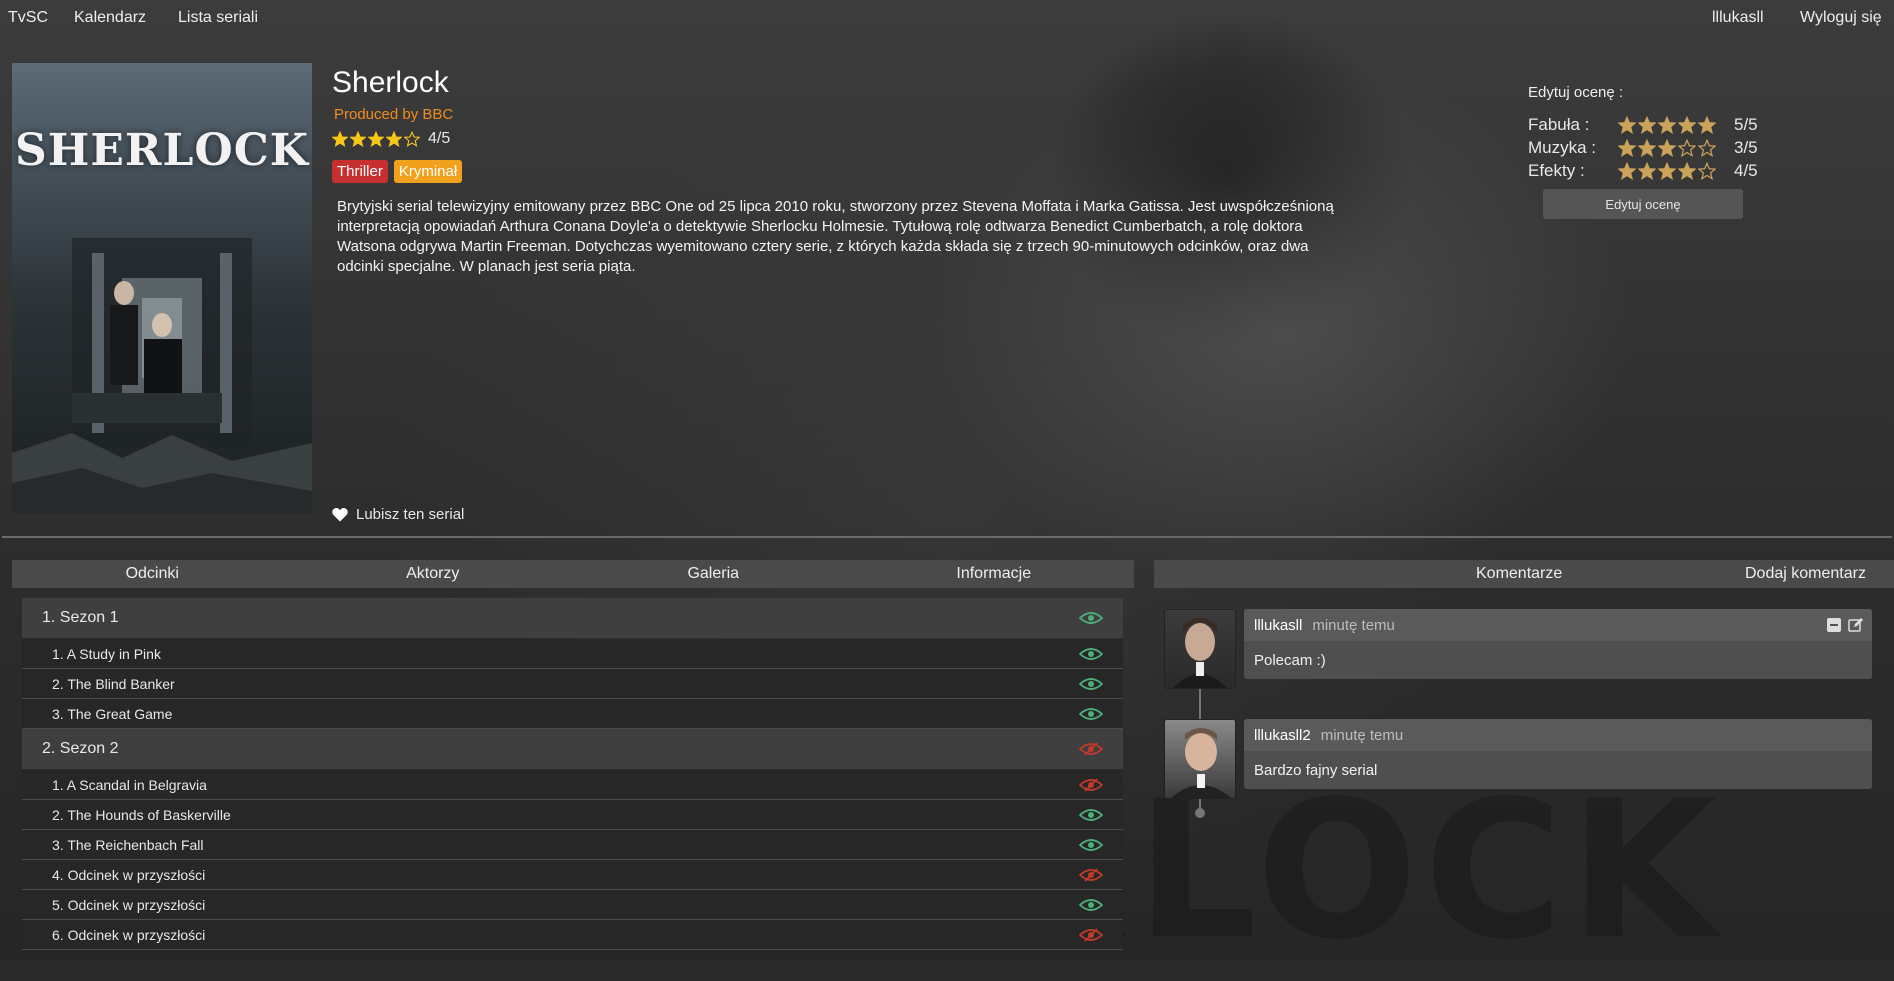  Describe the element at coordinates (1841, 18) in the screenshot. I see `nav-logout-link: Wyloguj się` at that location.